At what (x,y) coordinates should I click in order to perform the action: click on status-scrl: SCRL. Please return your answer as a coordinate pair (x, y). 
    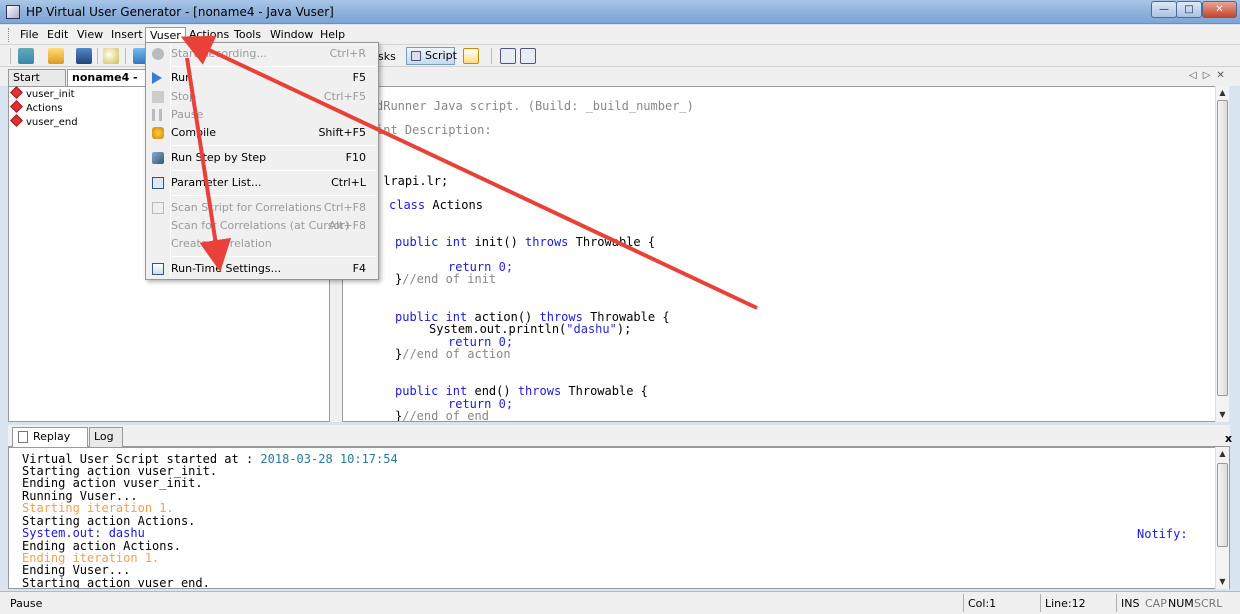
    Looking at the image, I should click on (1208, 603).